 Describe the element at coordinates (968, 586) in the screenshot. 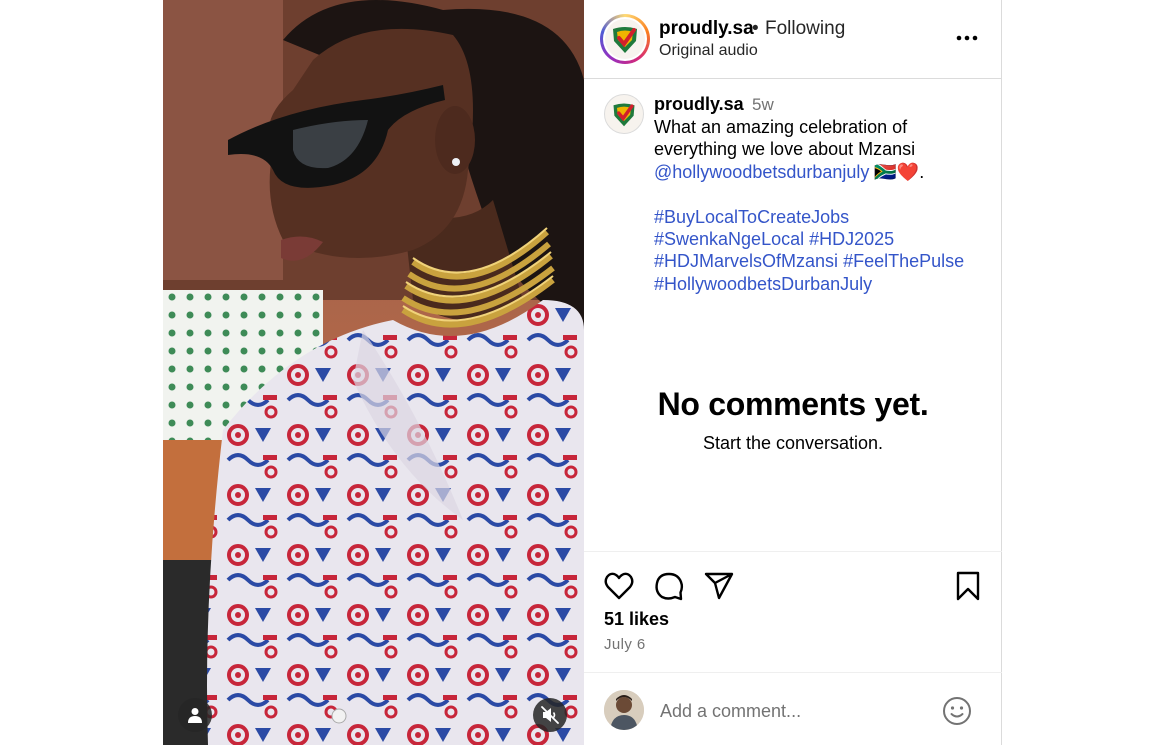

I see `bookmark-icon` at that location.